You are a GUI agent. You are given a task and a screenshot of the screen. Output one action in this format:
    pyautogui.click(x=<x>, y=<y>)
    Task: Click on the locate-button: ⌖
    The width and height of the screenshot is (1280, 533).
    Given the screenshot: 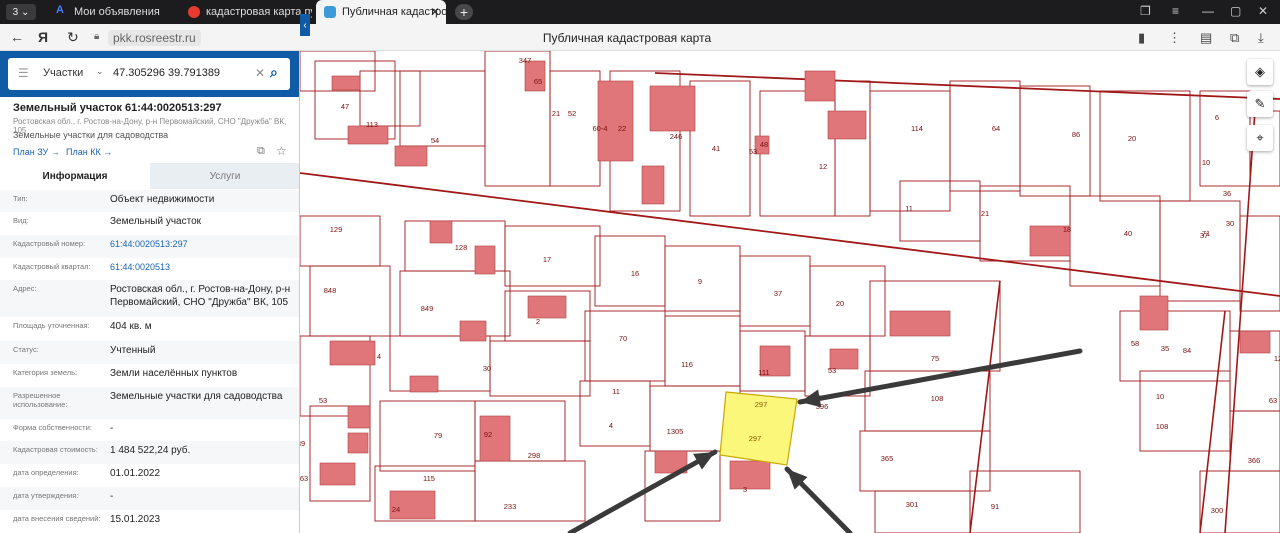 What is the action you would take?
    pyautogui.click(x=1260, y=138)
    